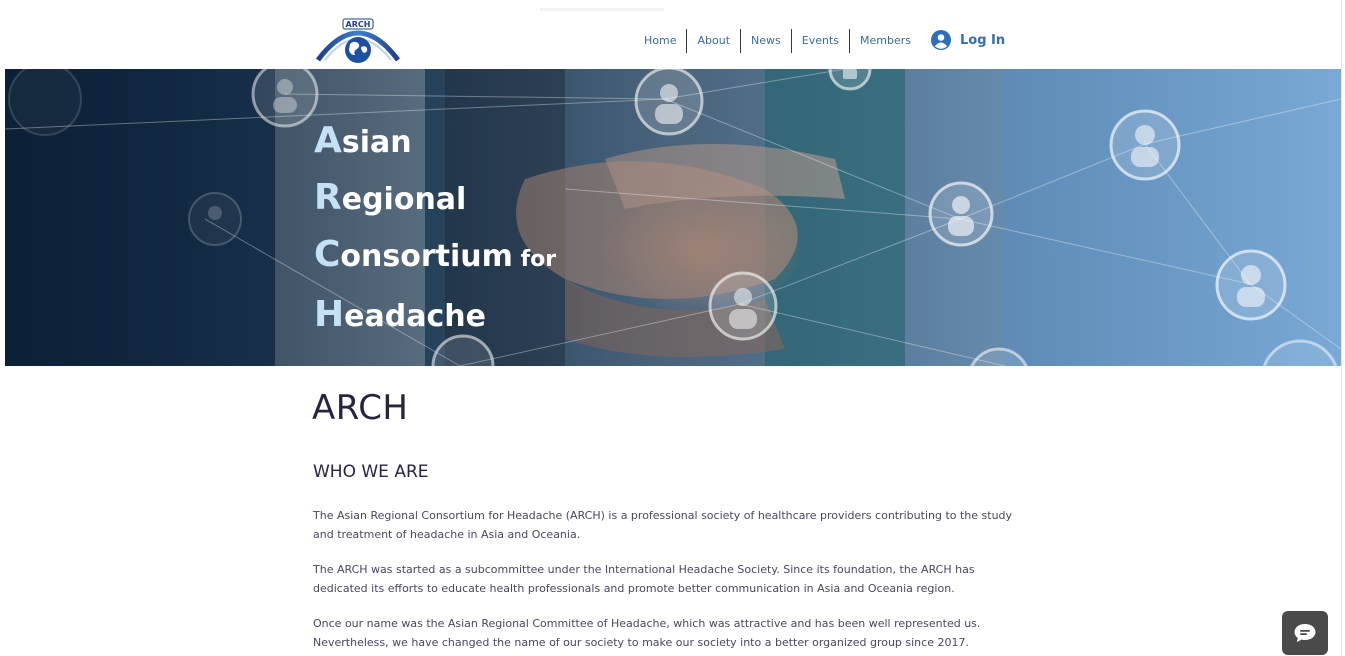 The height and width of the screenshot is (656, 1345). I want to click on chat-button, so click(1305, 633).